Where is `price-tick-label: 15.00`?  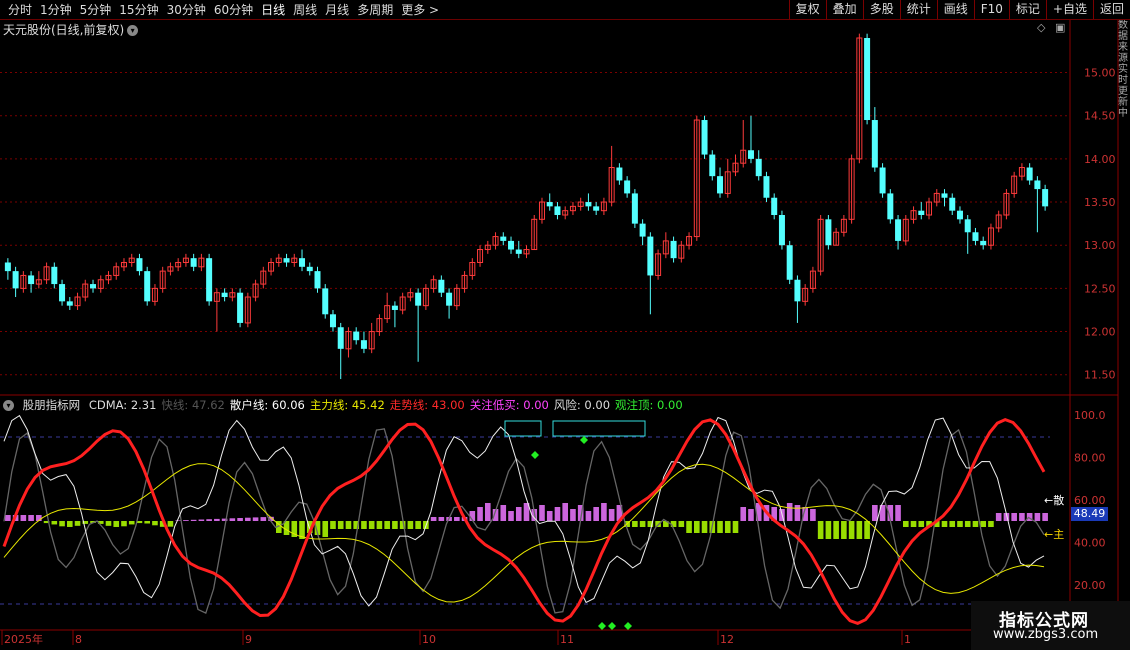 price-tick-label: 15.00 is located at coordinates (1100, 73).